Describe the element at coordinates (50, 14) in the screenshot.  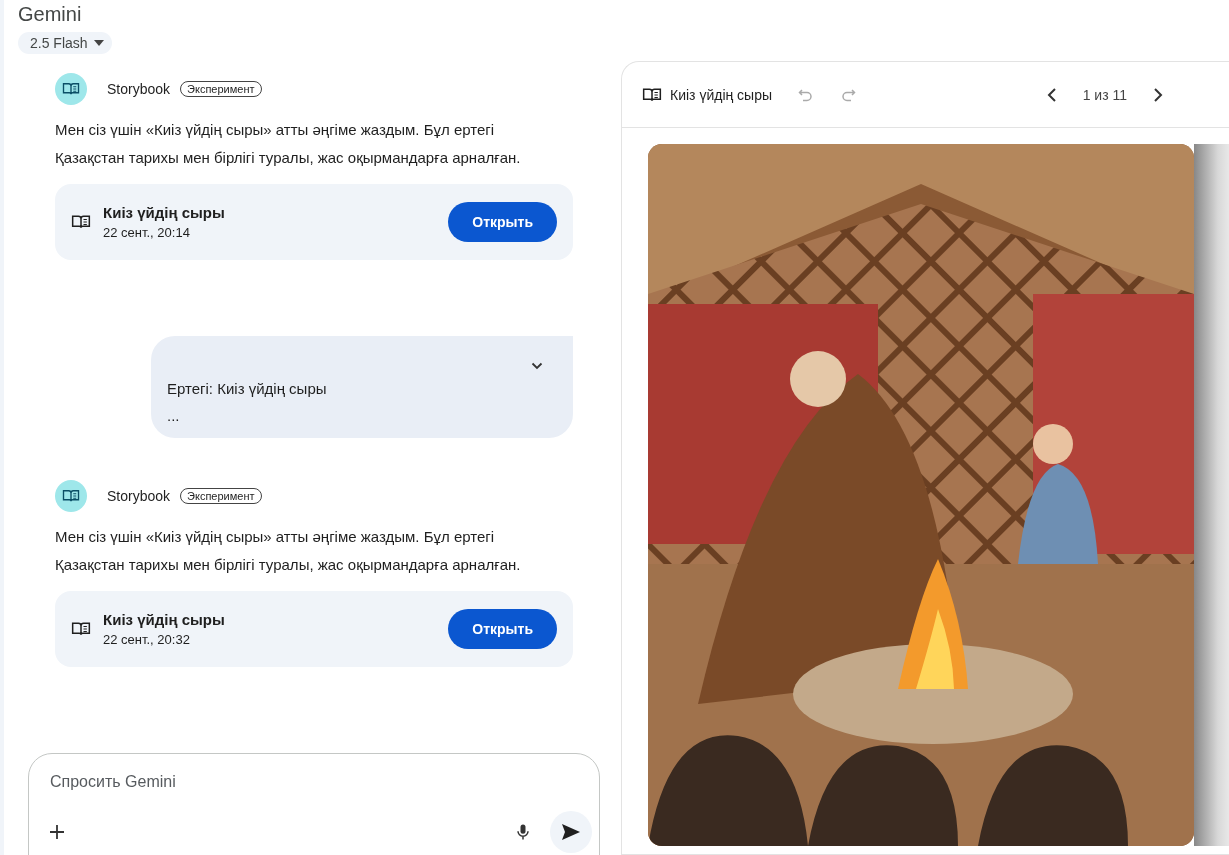
I see `app-title: Gemini` at that location.